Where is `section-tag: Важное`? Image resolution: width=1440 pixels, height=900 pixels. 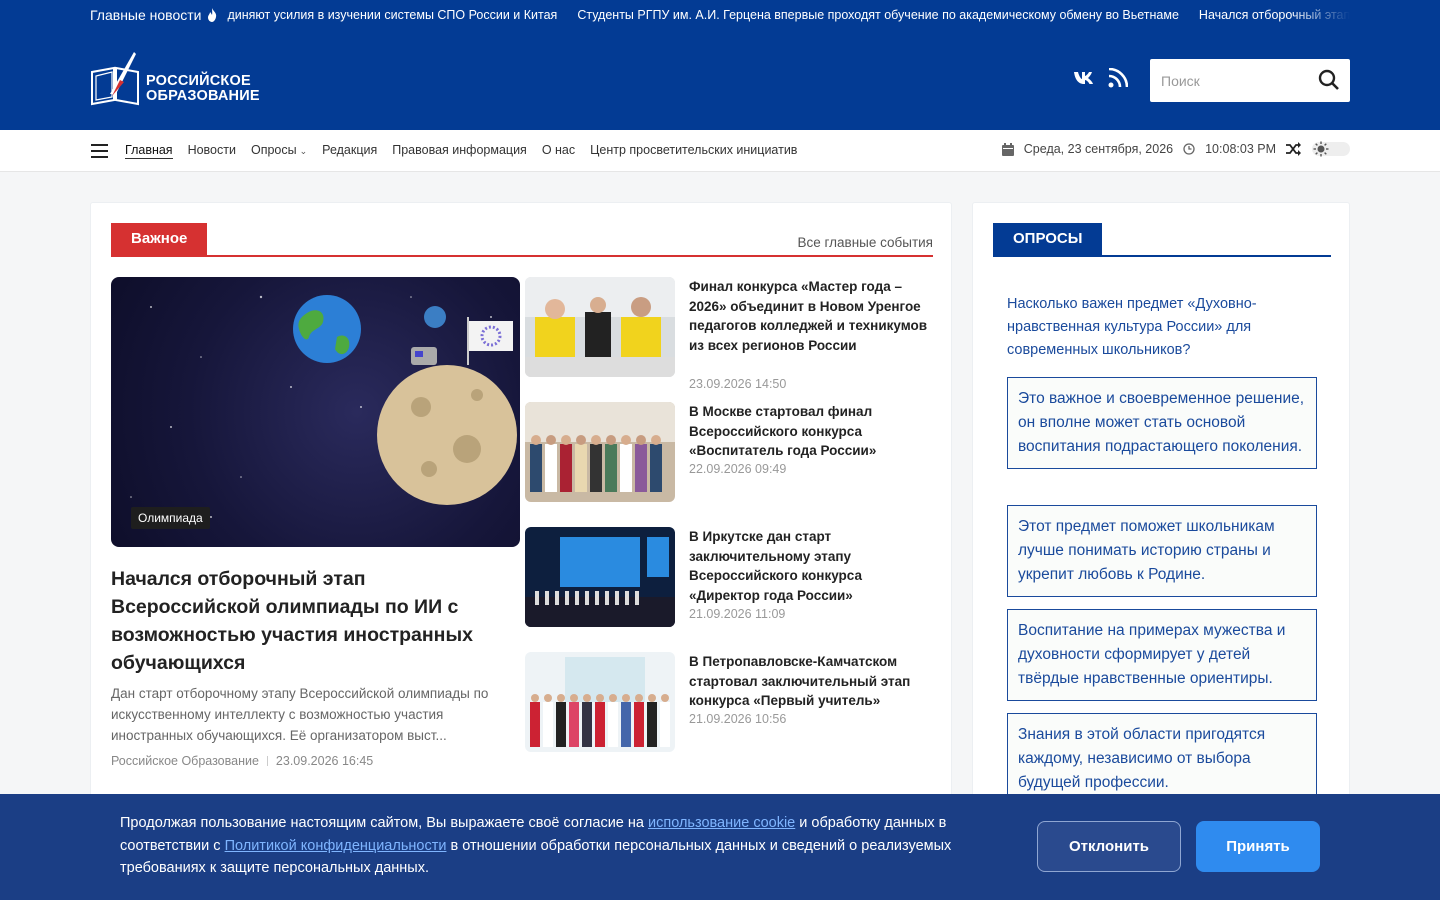 section-tag: Важное is located at coordinates (159, 239).